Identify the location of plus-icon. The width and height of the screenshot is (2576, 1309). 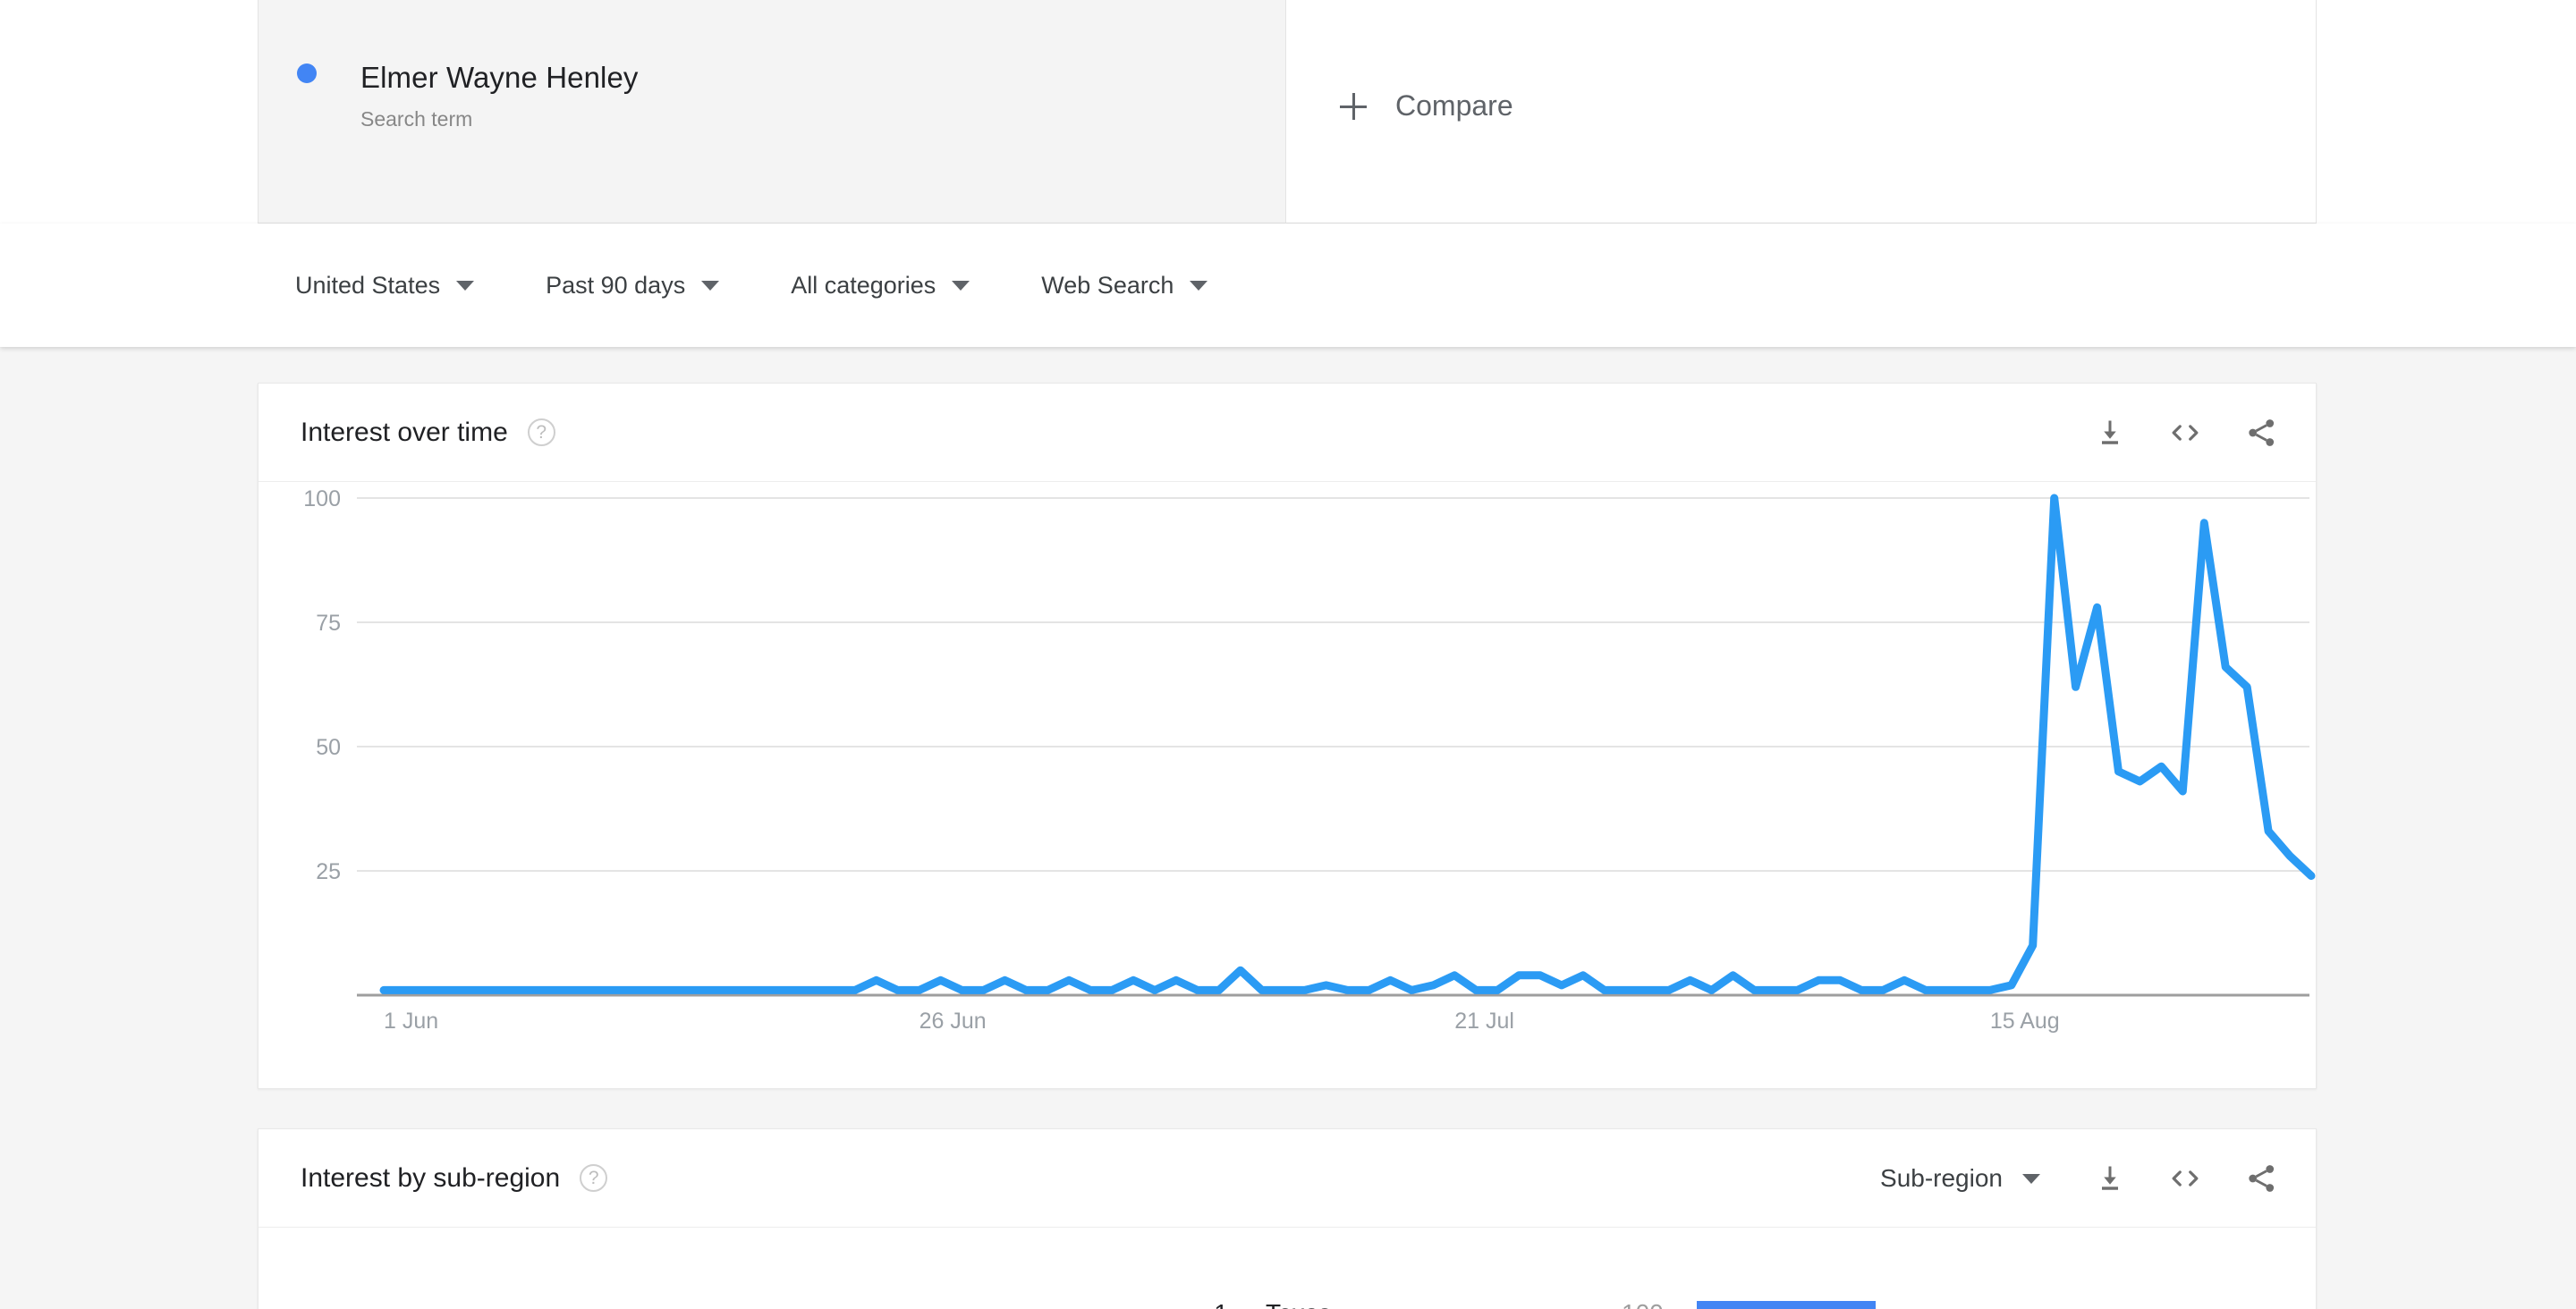
(1353, 106).